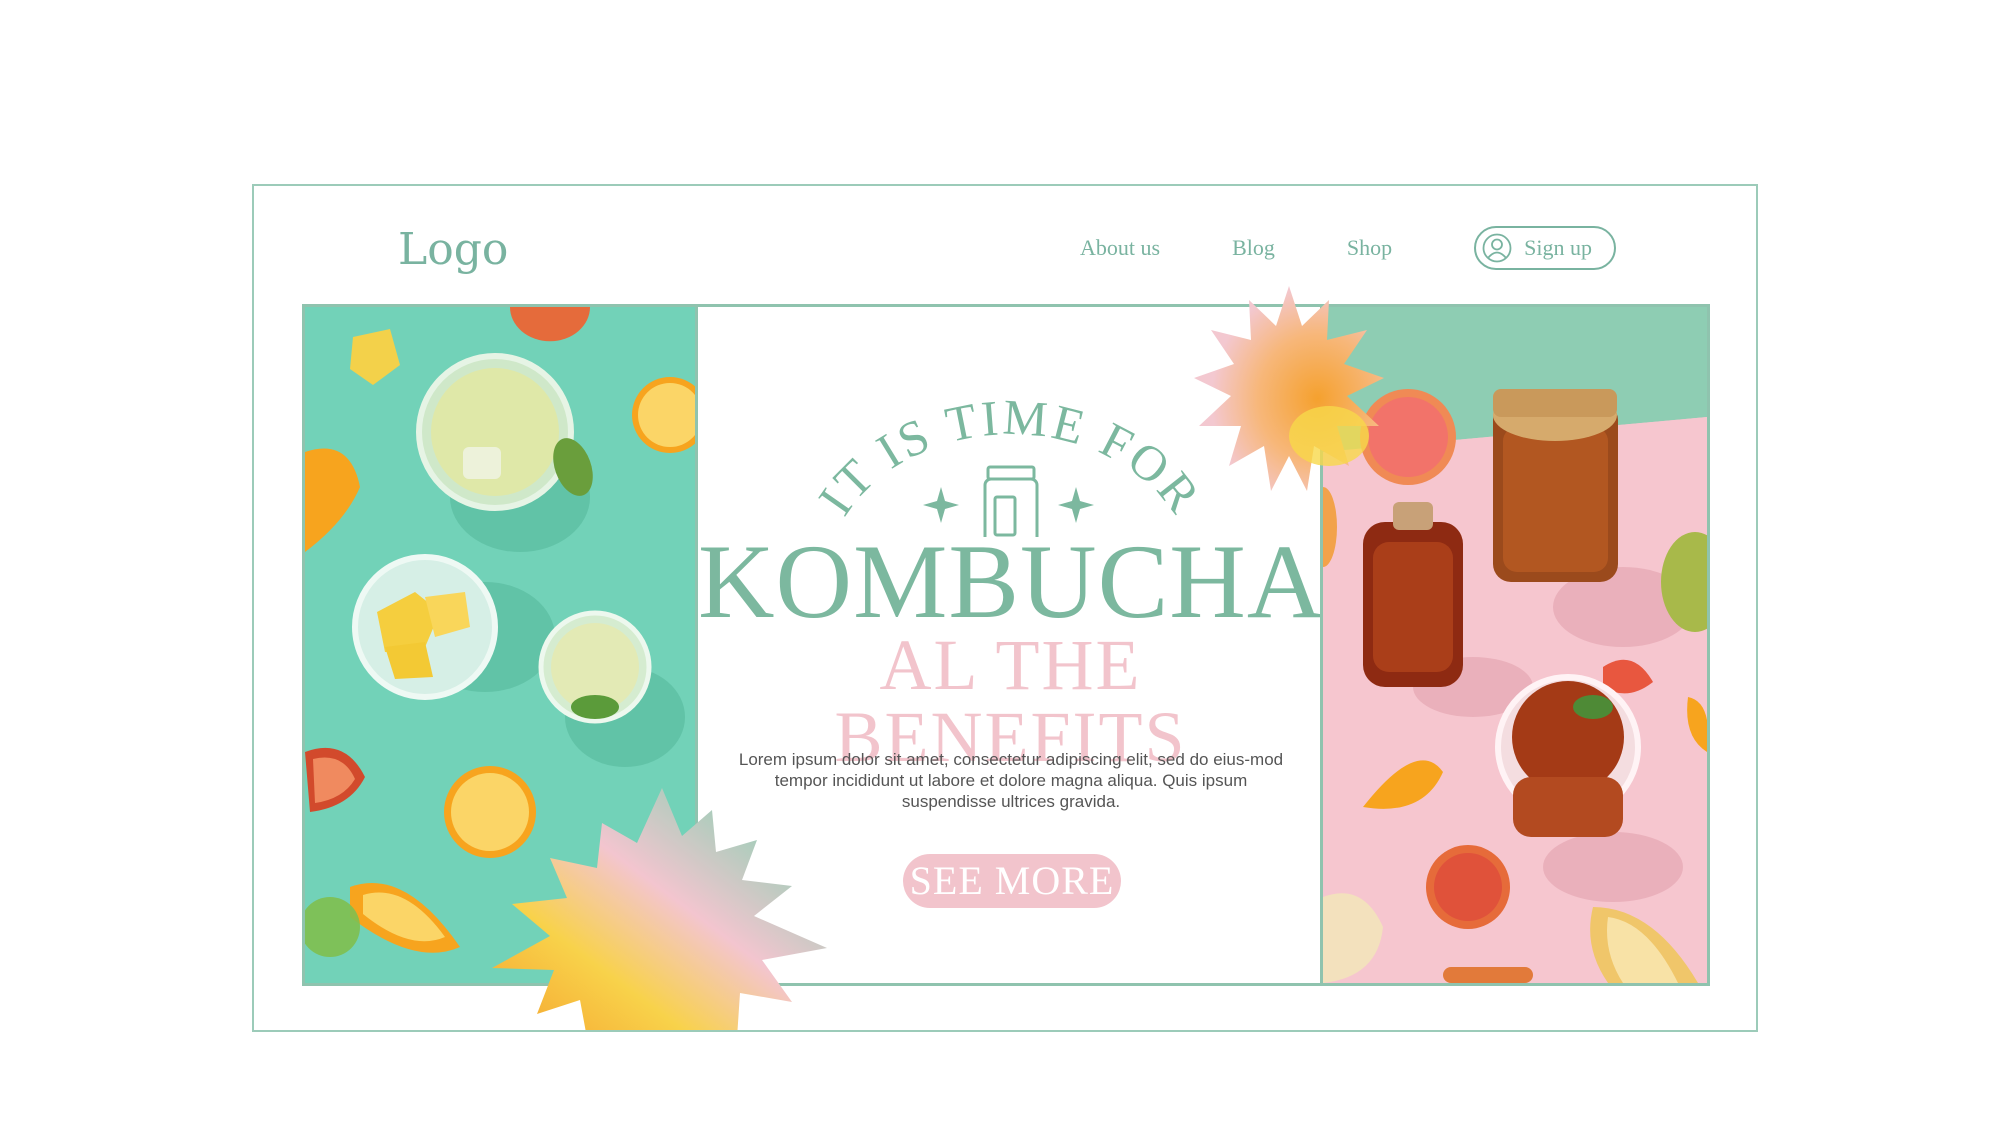  Describe the element at coordinates (1253, 248) in the screenshot. I see `nav-blog: Blog` at that location.